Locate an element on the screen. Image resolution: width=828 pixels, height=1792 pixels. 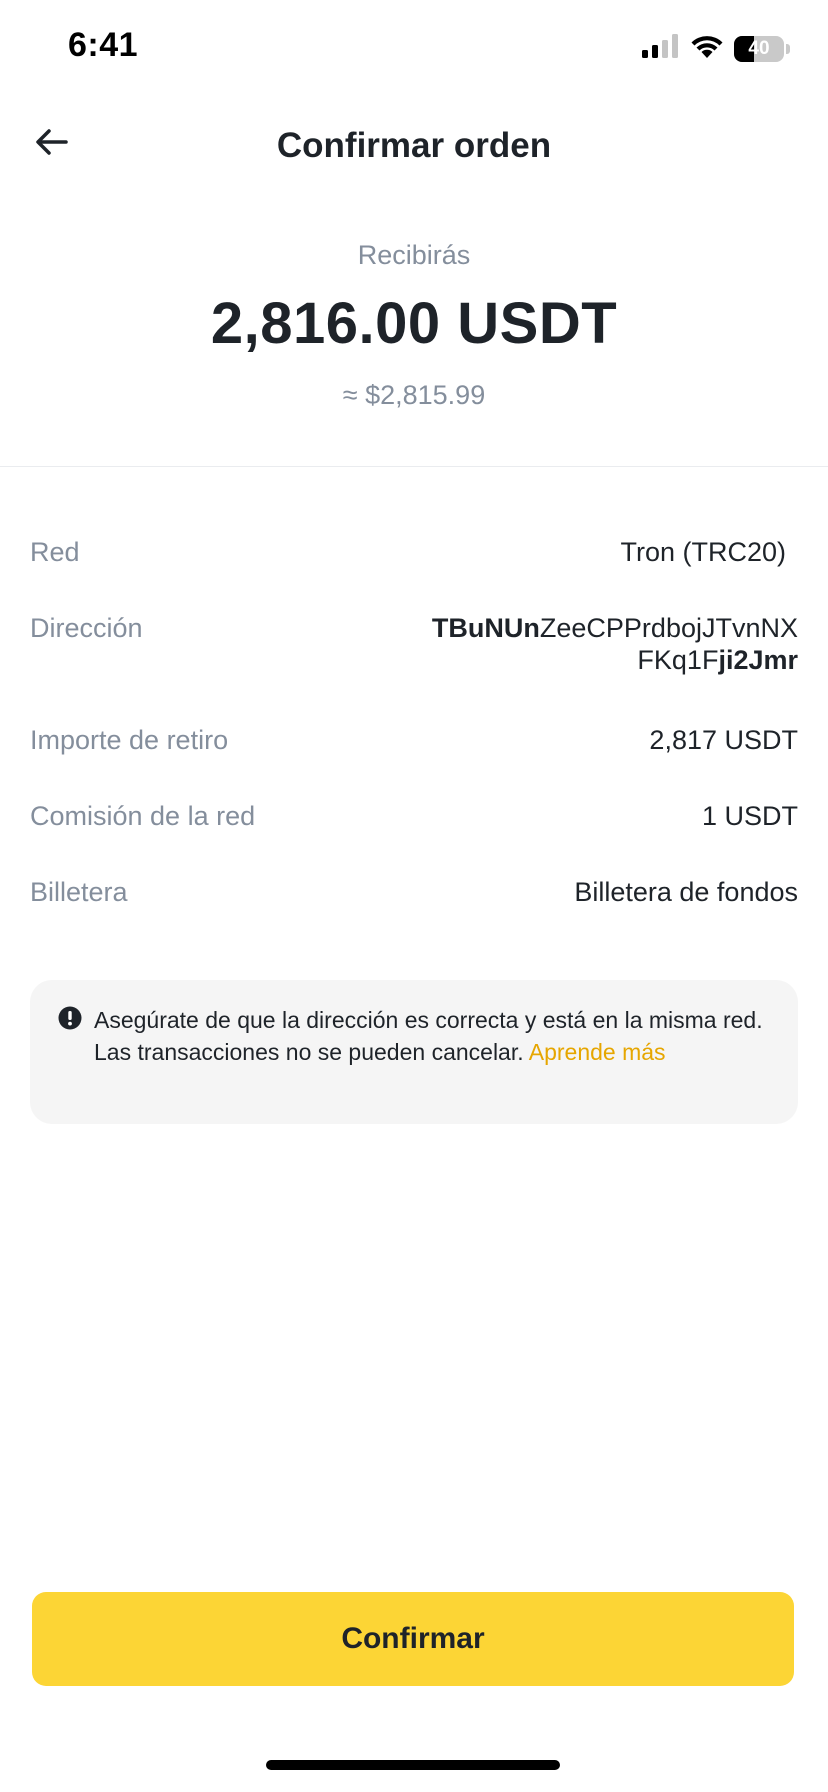
status-icons: 40 is located at coordinates (716, 48).